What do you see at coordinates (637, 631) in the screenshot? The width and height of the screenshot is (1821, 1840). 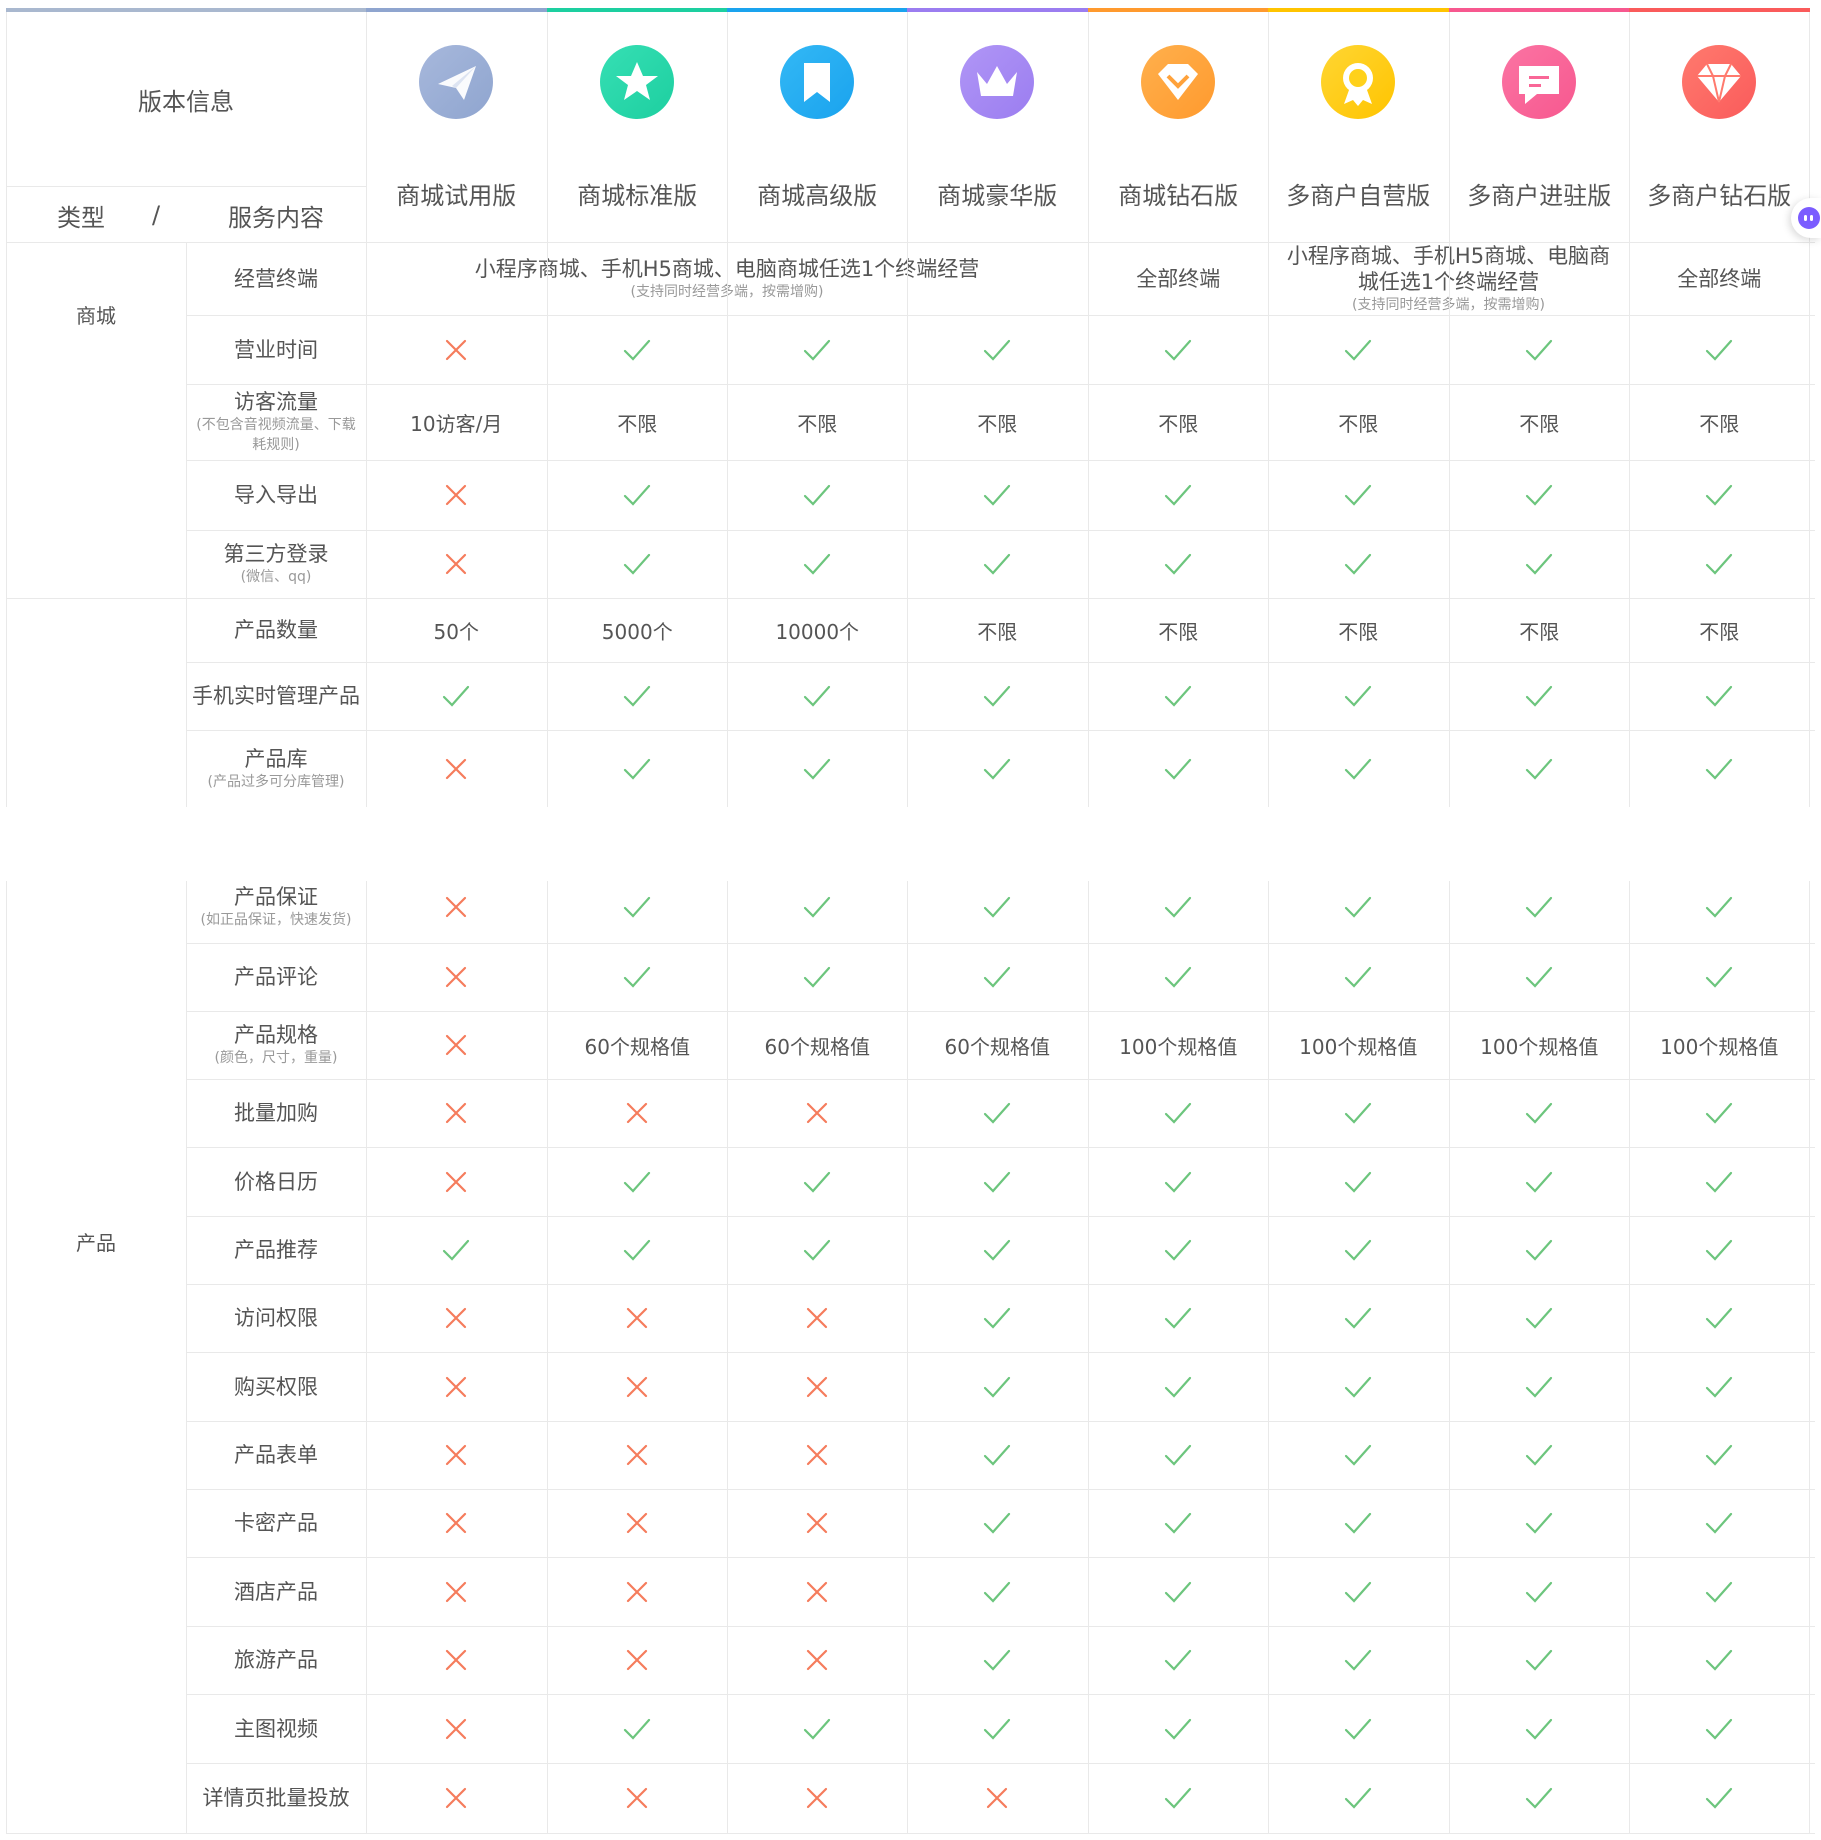 I see `cell-value: 5000个` at bounding box center [637, 631].